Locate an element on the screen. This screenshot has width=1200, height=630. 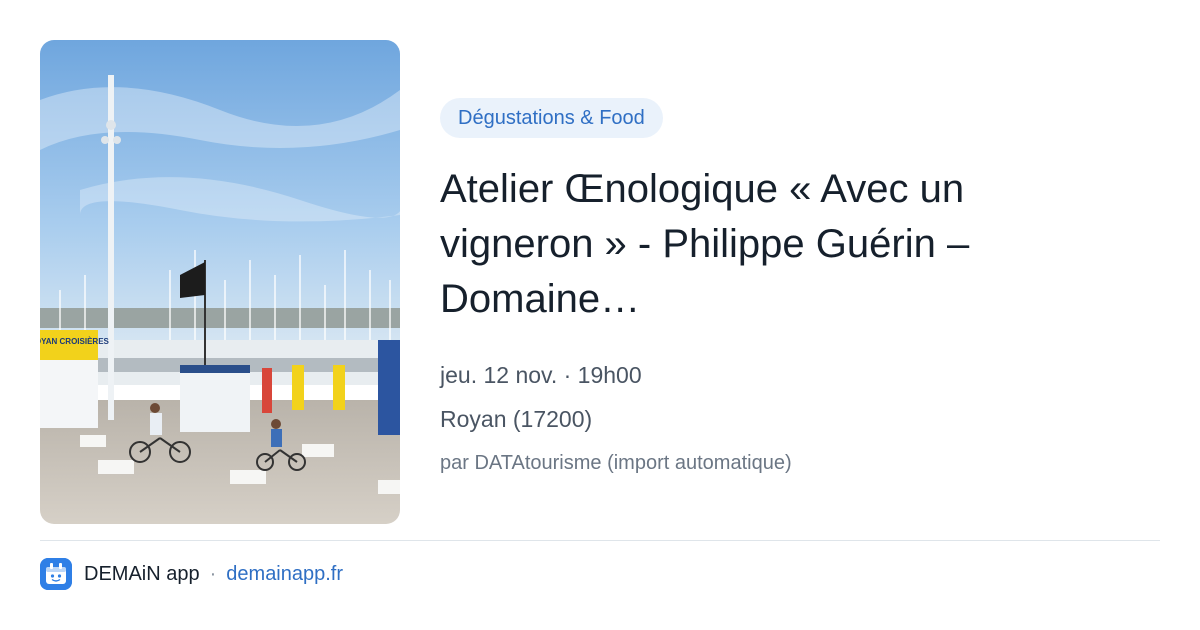
category-tag: Dégustations & Food is located at coordinates (551, 118).